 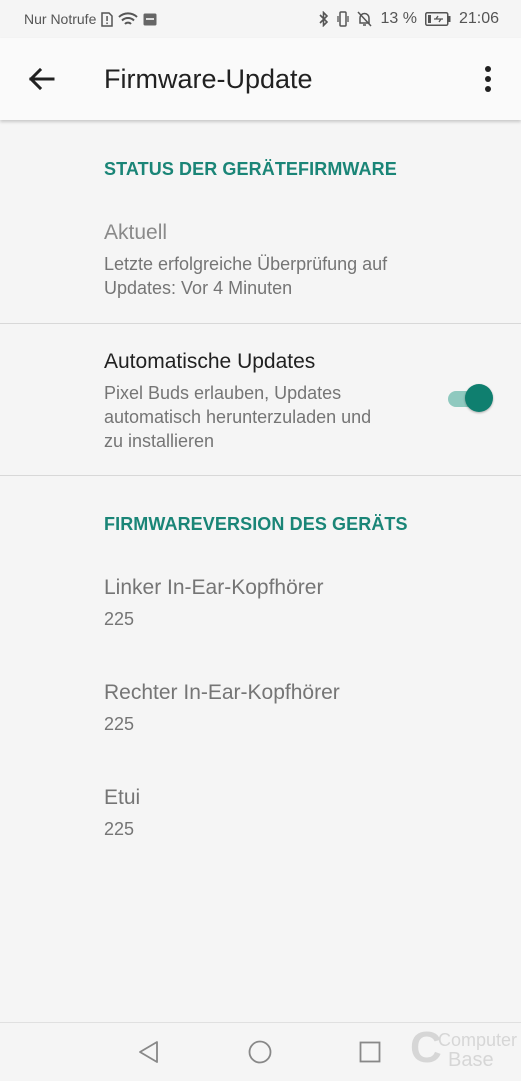 I want to click on back-triangle-icon, so click(x=149, y=1052).